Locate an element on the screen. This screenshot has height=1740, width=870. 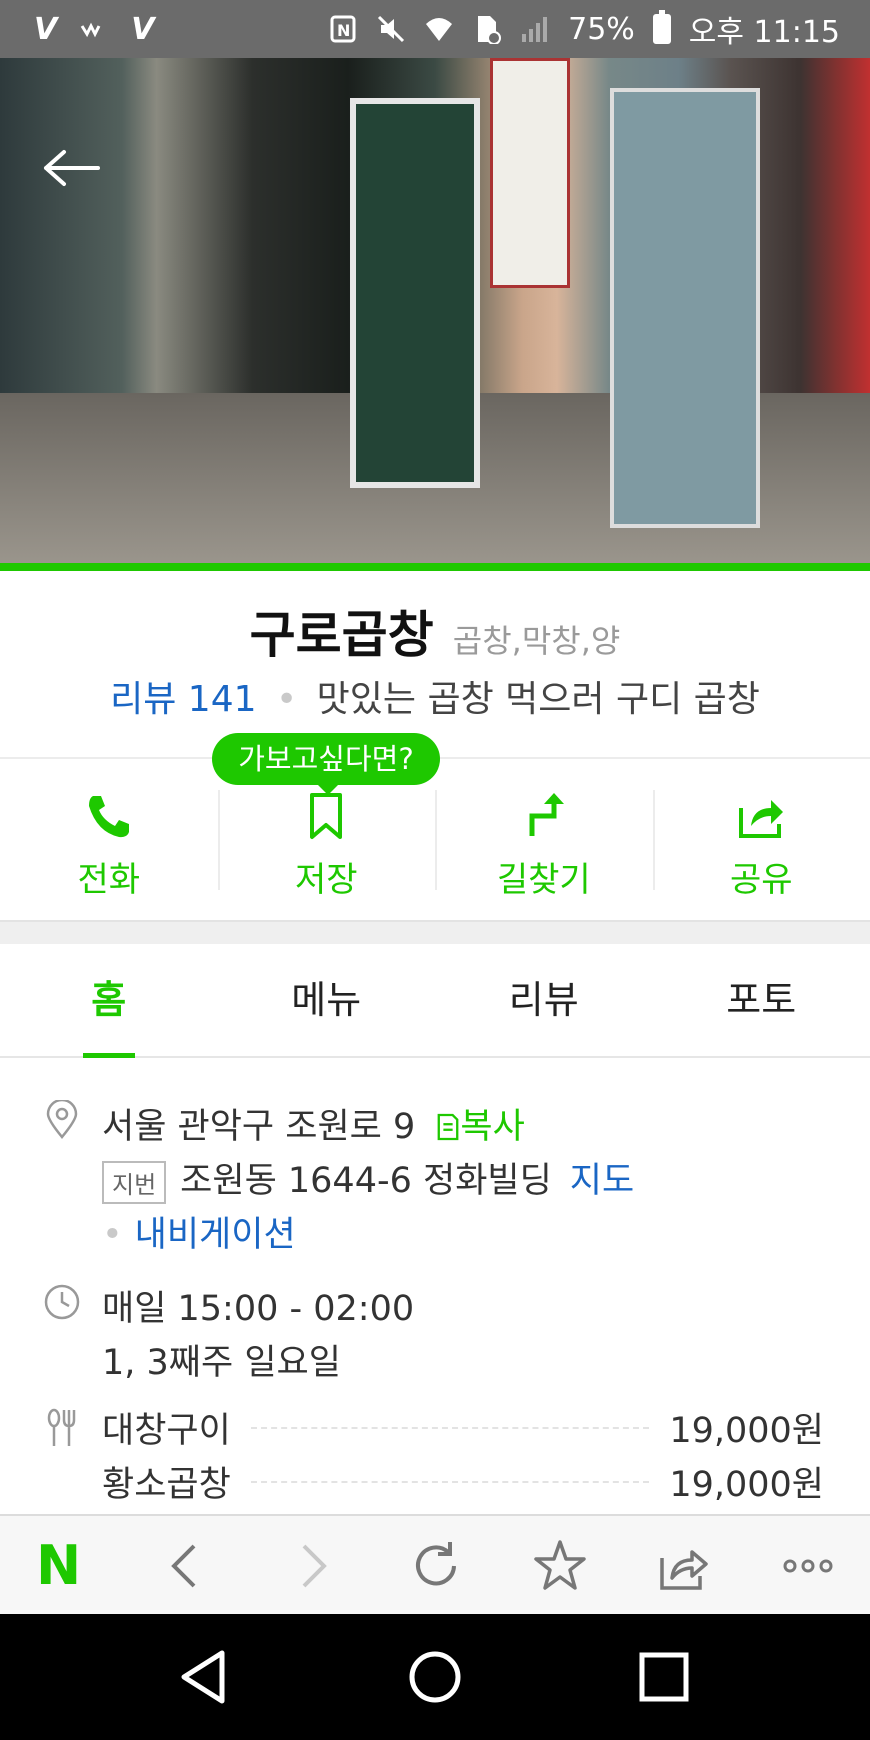
menu-item-name: 황소곱창 is located at coordinates (166, 1485).